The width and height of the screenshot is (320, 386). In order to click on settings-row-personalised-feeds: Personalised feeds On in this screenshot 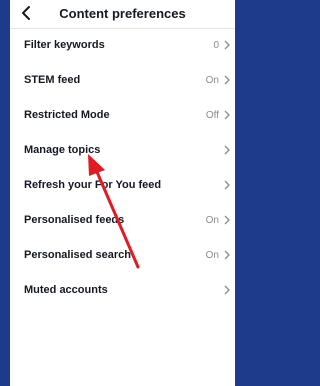, I will do `click(122, 220)`.